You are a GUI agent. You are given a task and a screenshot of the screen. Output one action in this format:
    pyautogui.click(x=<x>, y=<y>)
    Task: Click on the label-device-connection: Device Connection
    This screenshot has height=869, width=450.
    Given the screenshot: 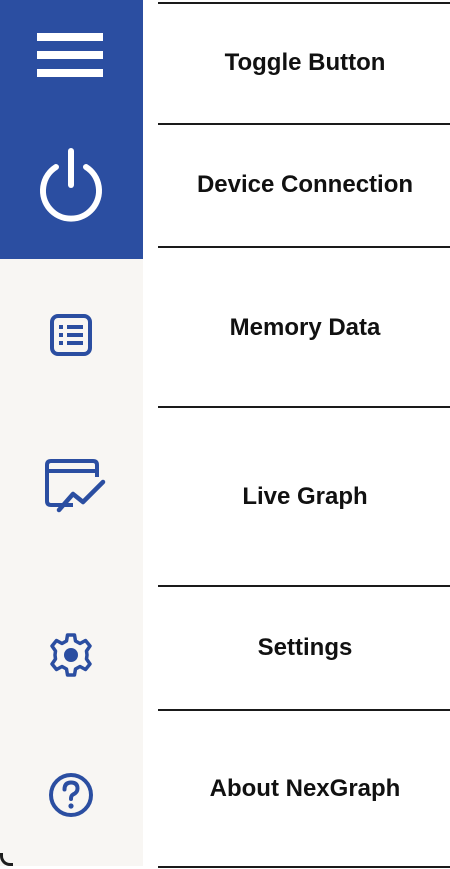 What is the action you would take?
    pyautogui.click(x=305, y=184)
    